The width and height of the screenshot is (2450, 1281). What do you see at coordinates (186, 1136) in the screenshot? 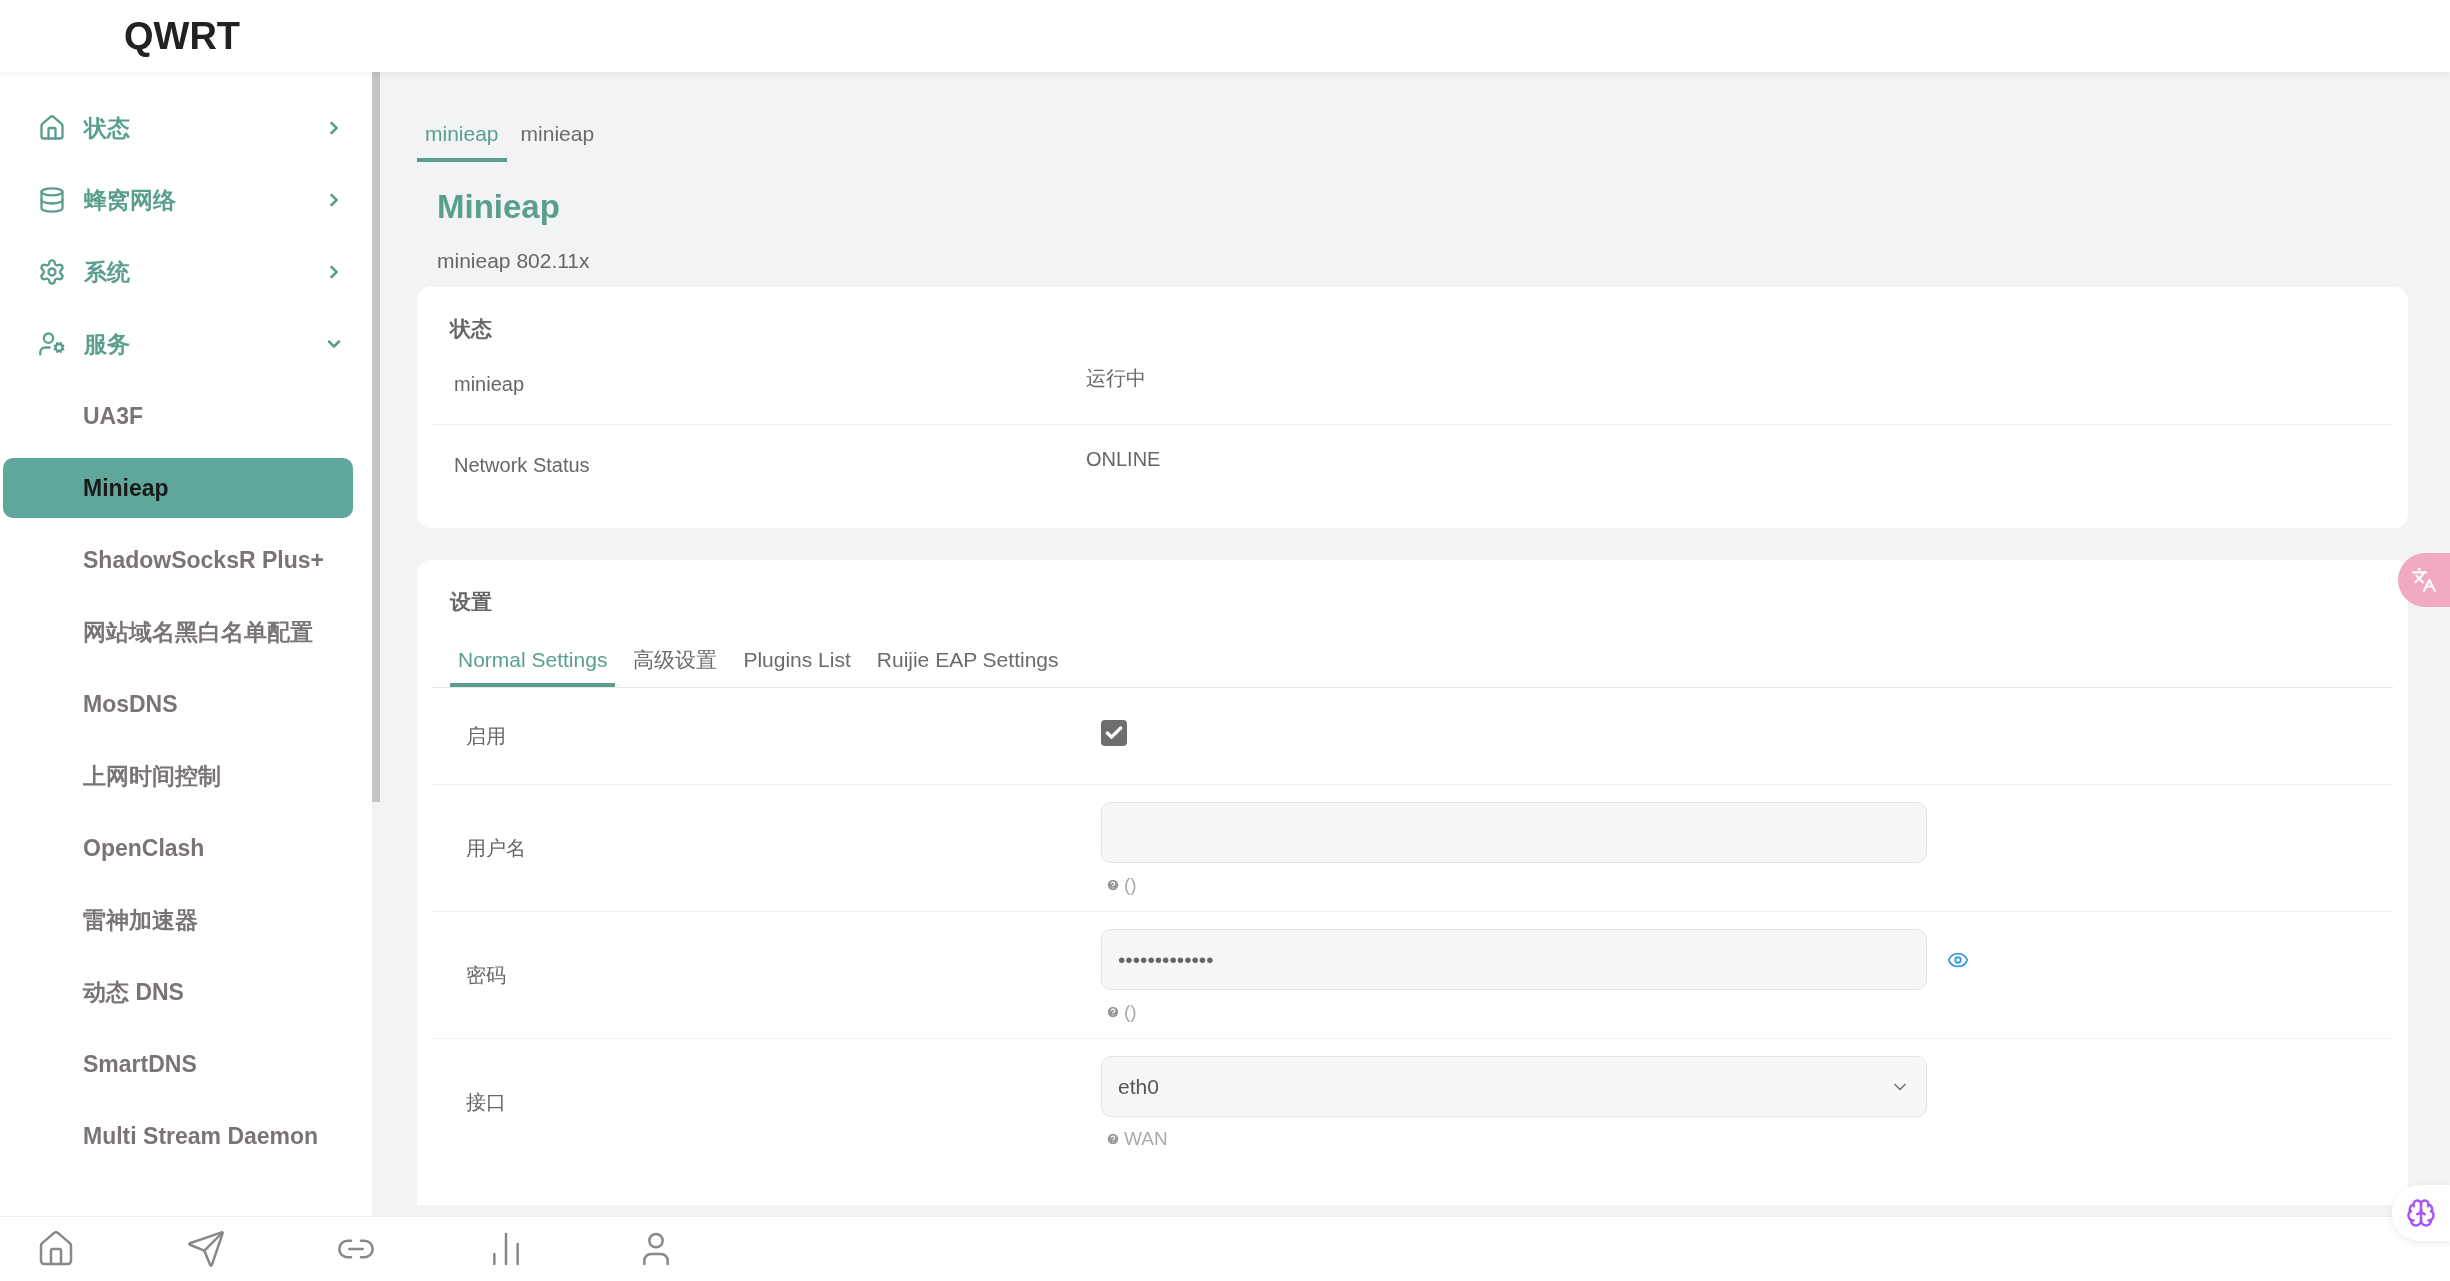
I see `sidebar-item: Multi Stream Daemon` at bounding box center [186, 1136].